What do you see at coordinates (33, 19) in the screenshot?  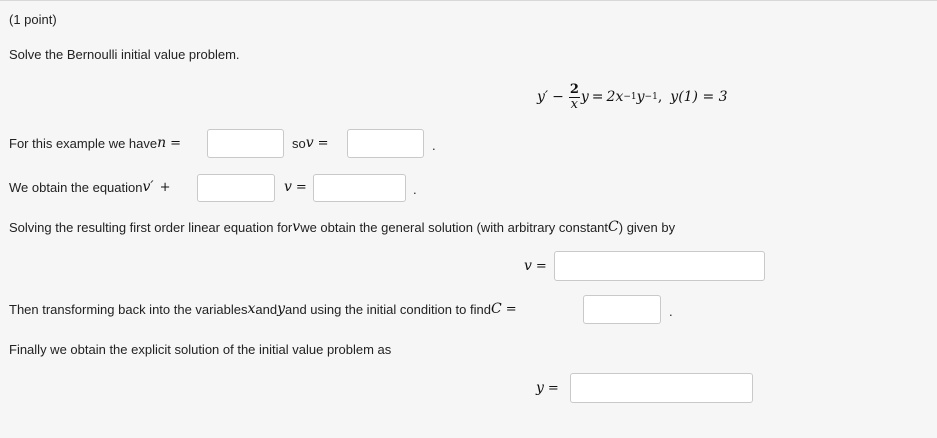 I see `points-label: (1 point)` at bounding box center [33, 19].